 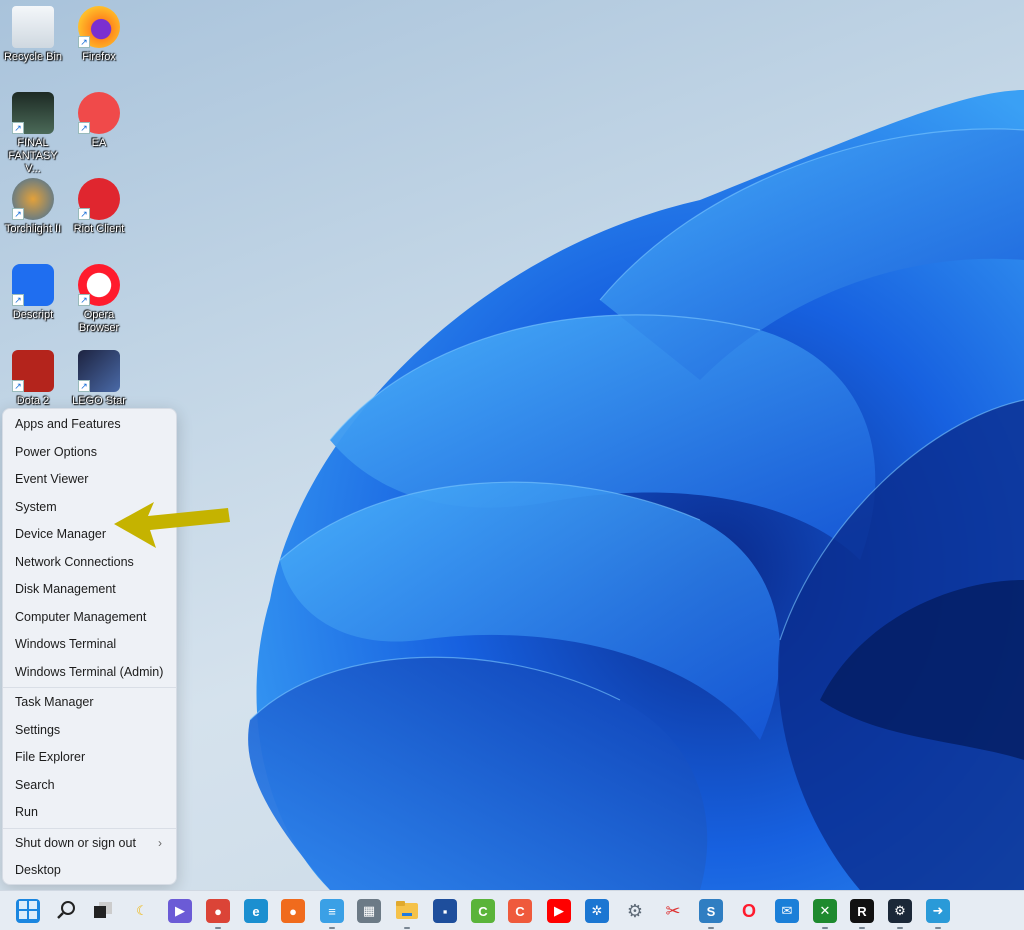 I want to click on calculator-icon: ▦, so click(x=369, y=910).